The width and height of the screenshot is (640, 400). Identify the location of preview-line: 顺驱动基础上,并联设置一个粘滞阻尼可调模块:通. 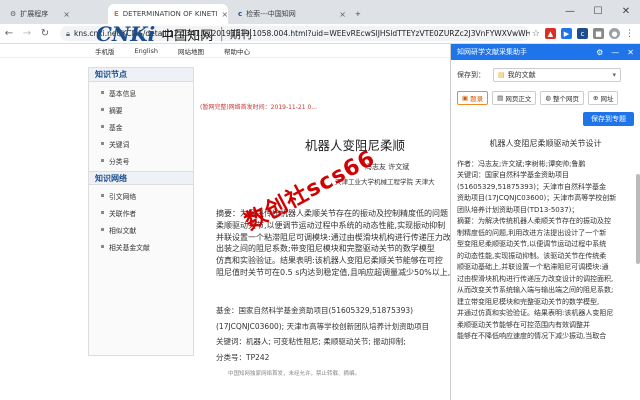
(533, 267).